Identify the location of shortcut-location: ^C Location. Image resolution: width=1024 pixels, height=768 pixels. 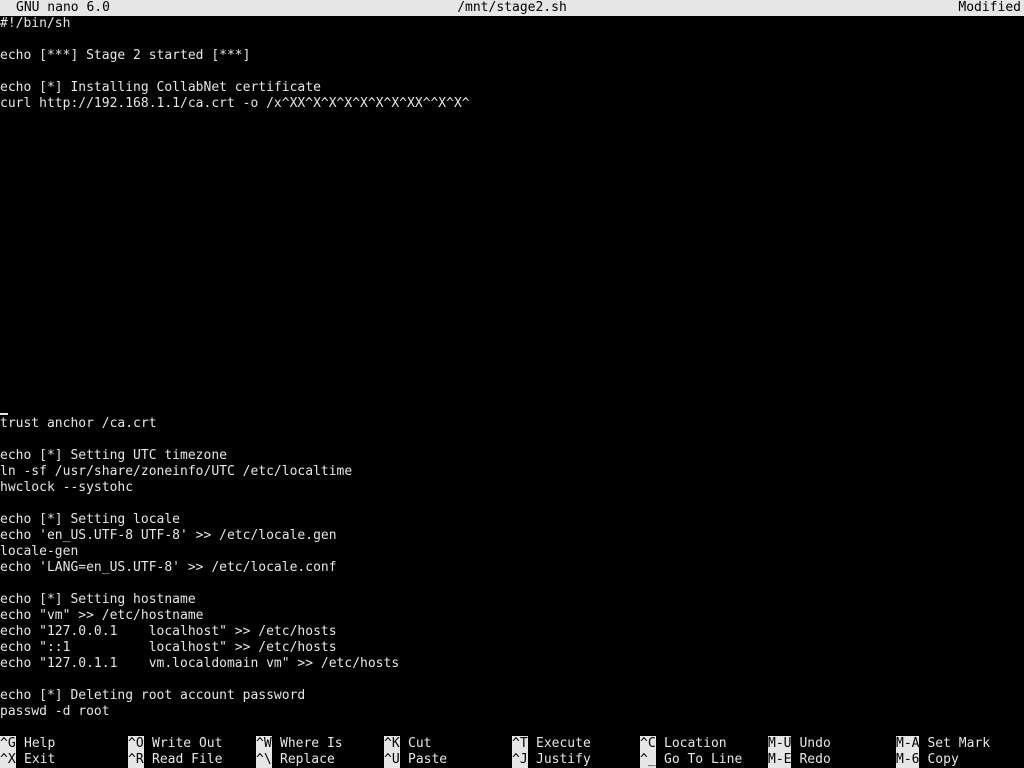
(683, 744).